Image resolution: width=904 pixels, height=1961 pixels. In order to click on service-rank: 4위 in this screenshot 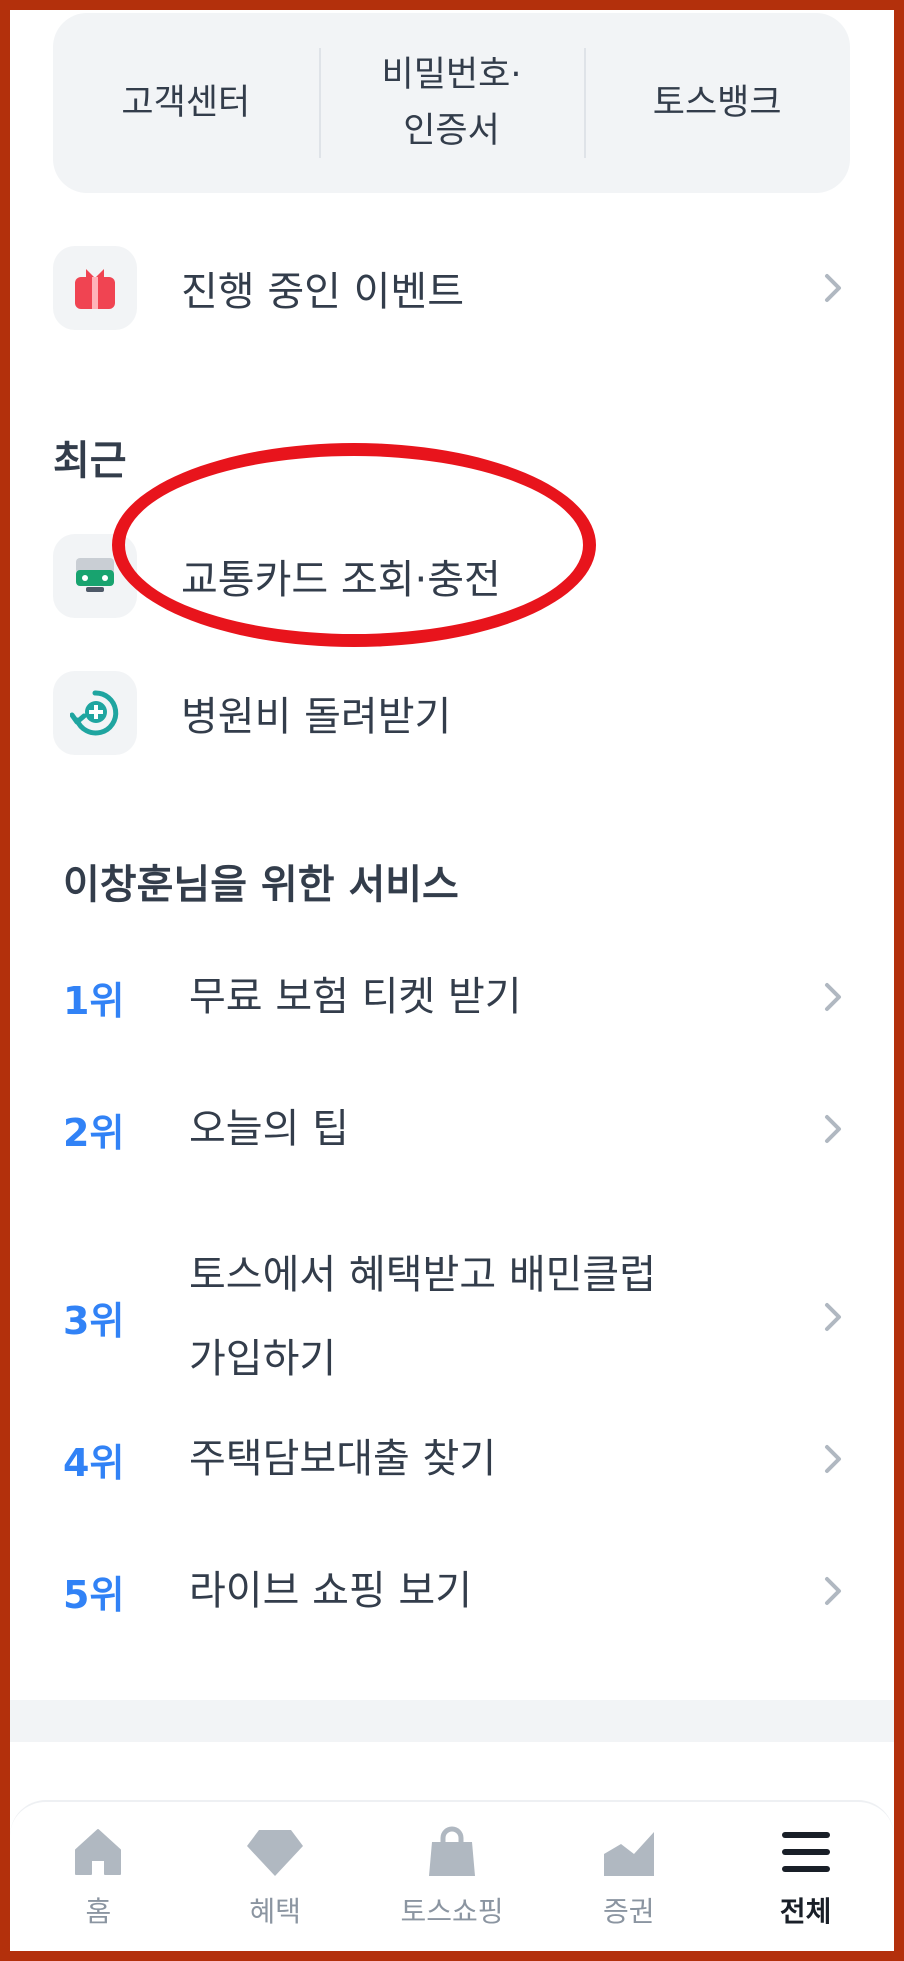, I will do `click(94, 1462)`.